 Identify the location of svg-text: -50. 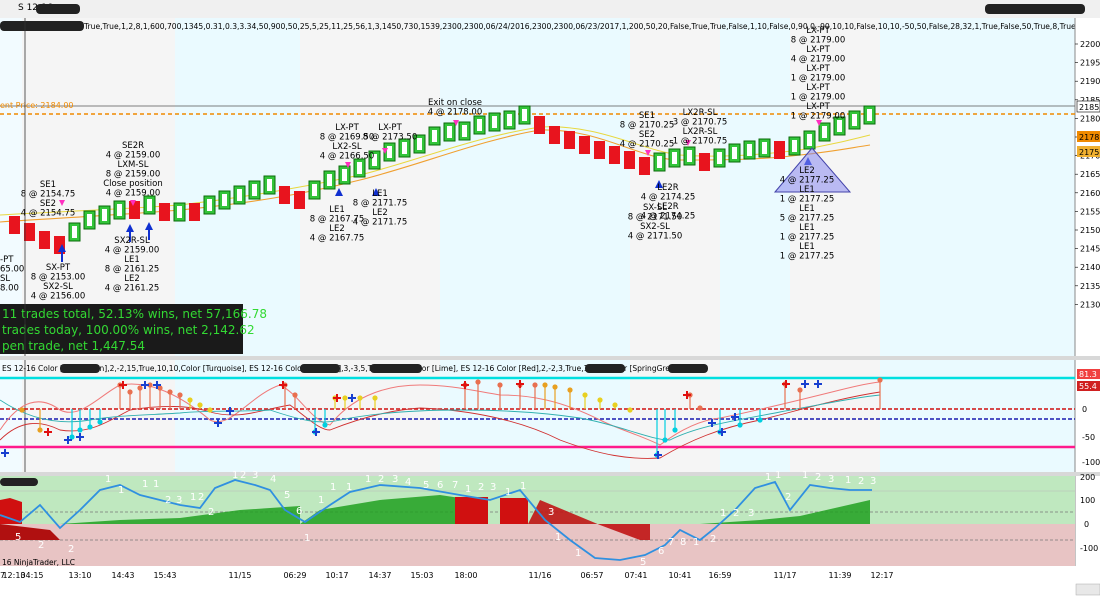
(1088, 437).